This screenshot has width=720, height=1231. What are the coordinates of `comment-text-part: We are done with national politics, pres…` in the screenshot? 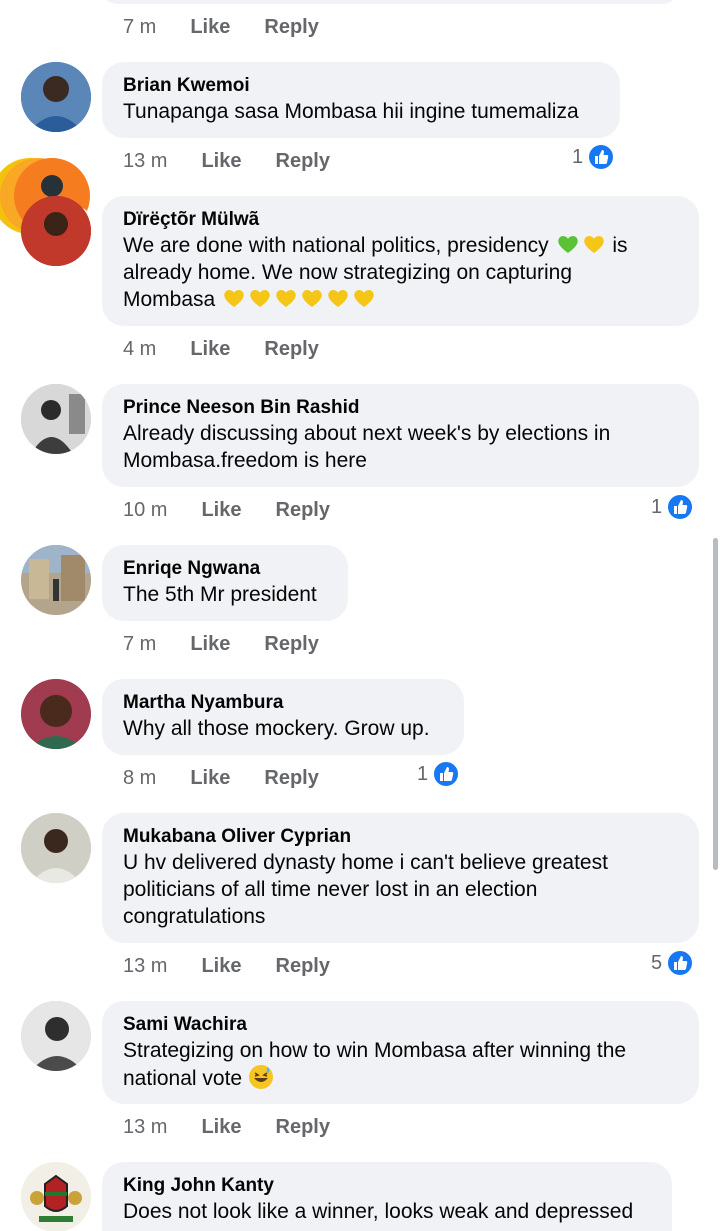 It's located at (336, 245).